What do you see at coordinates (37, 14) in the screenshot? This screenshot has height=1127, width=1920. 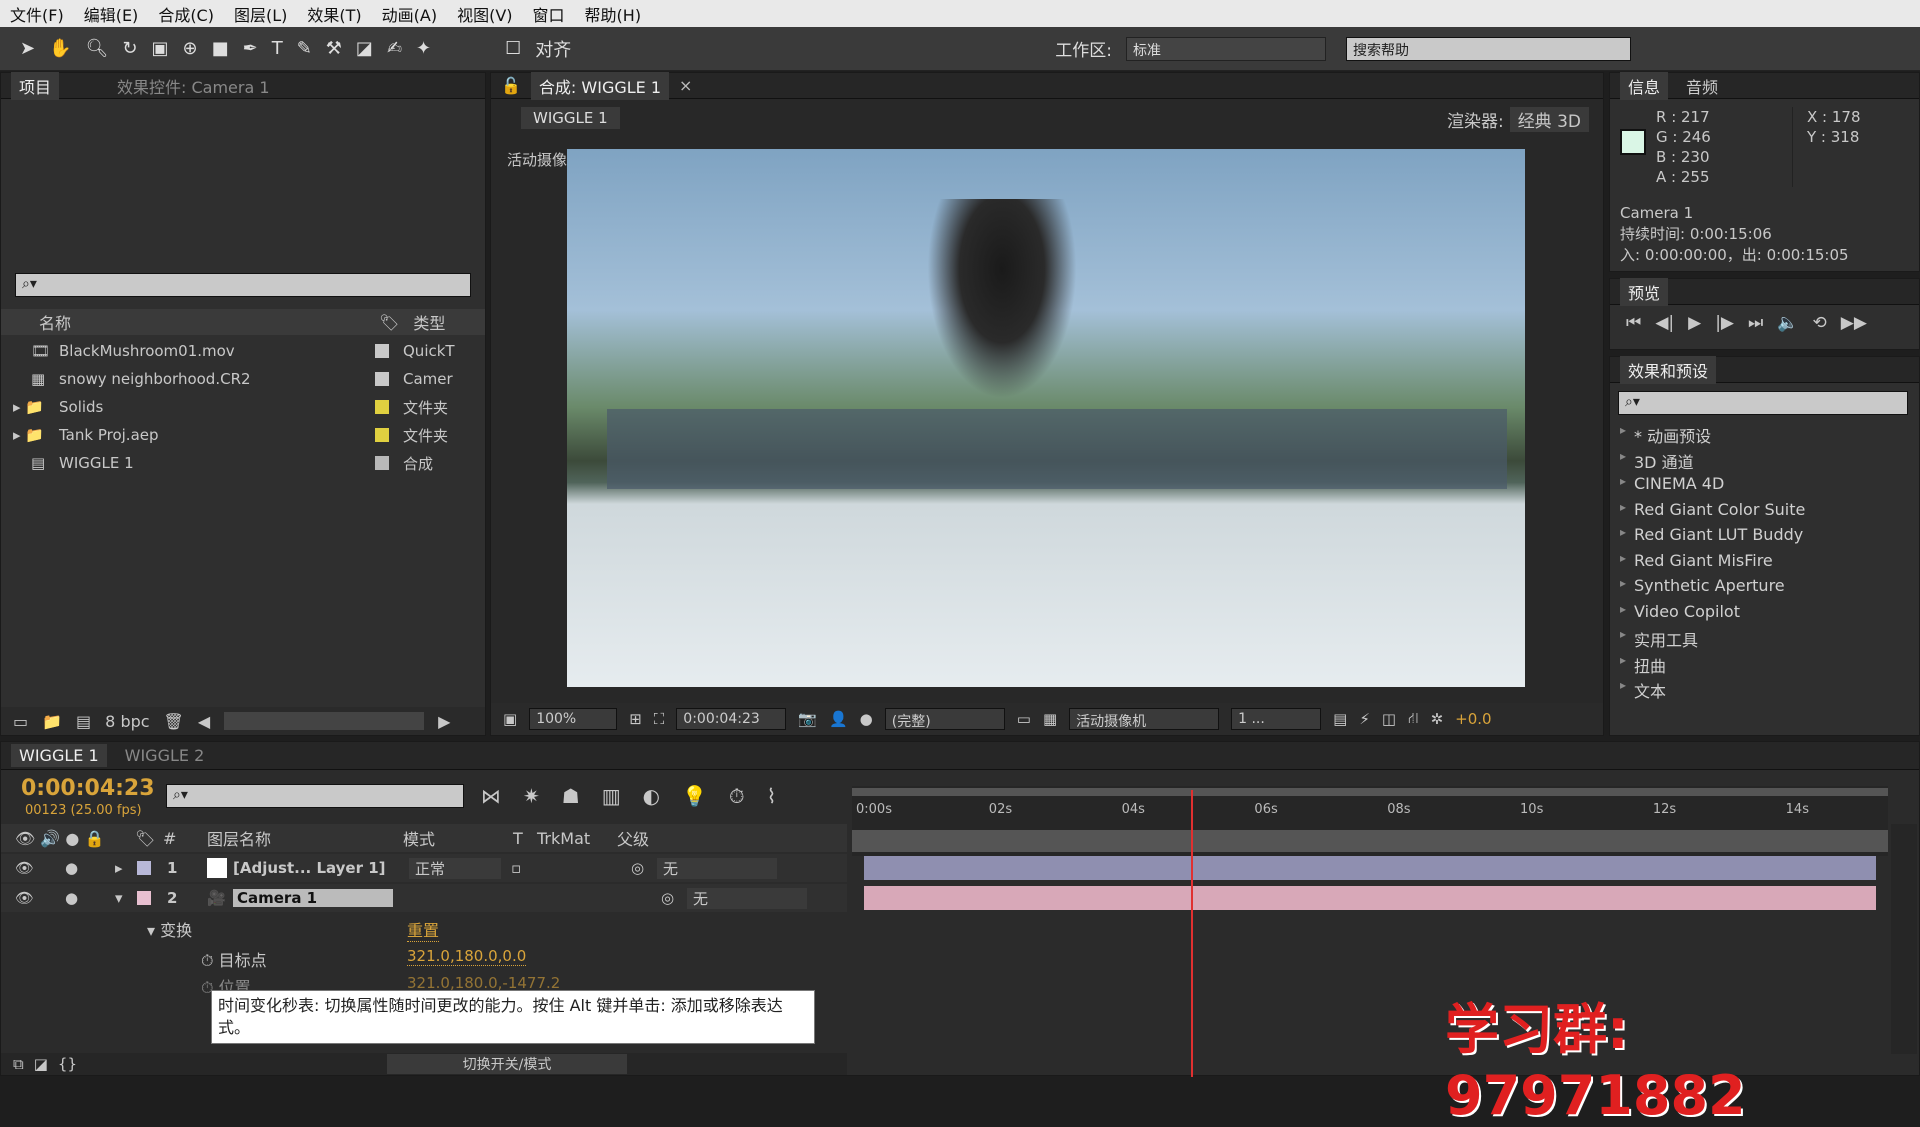 I see `menu-file: 文件(F)` at bounding box center [37, 14].